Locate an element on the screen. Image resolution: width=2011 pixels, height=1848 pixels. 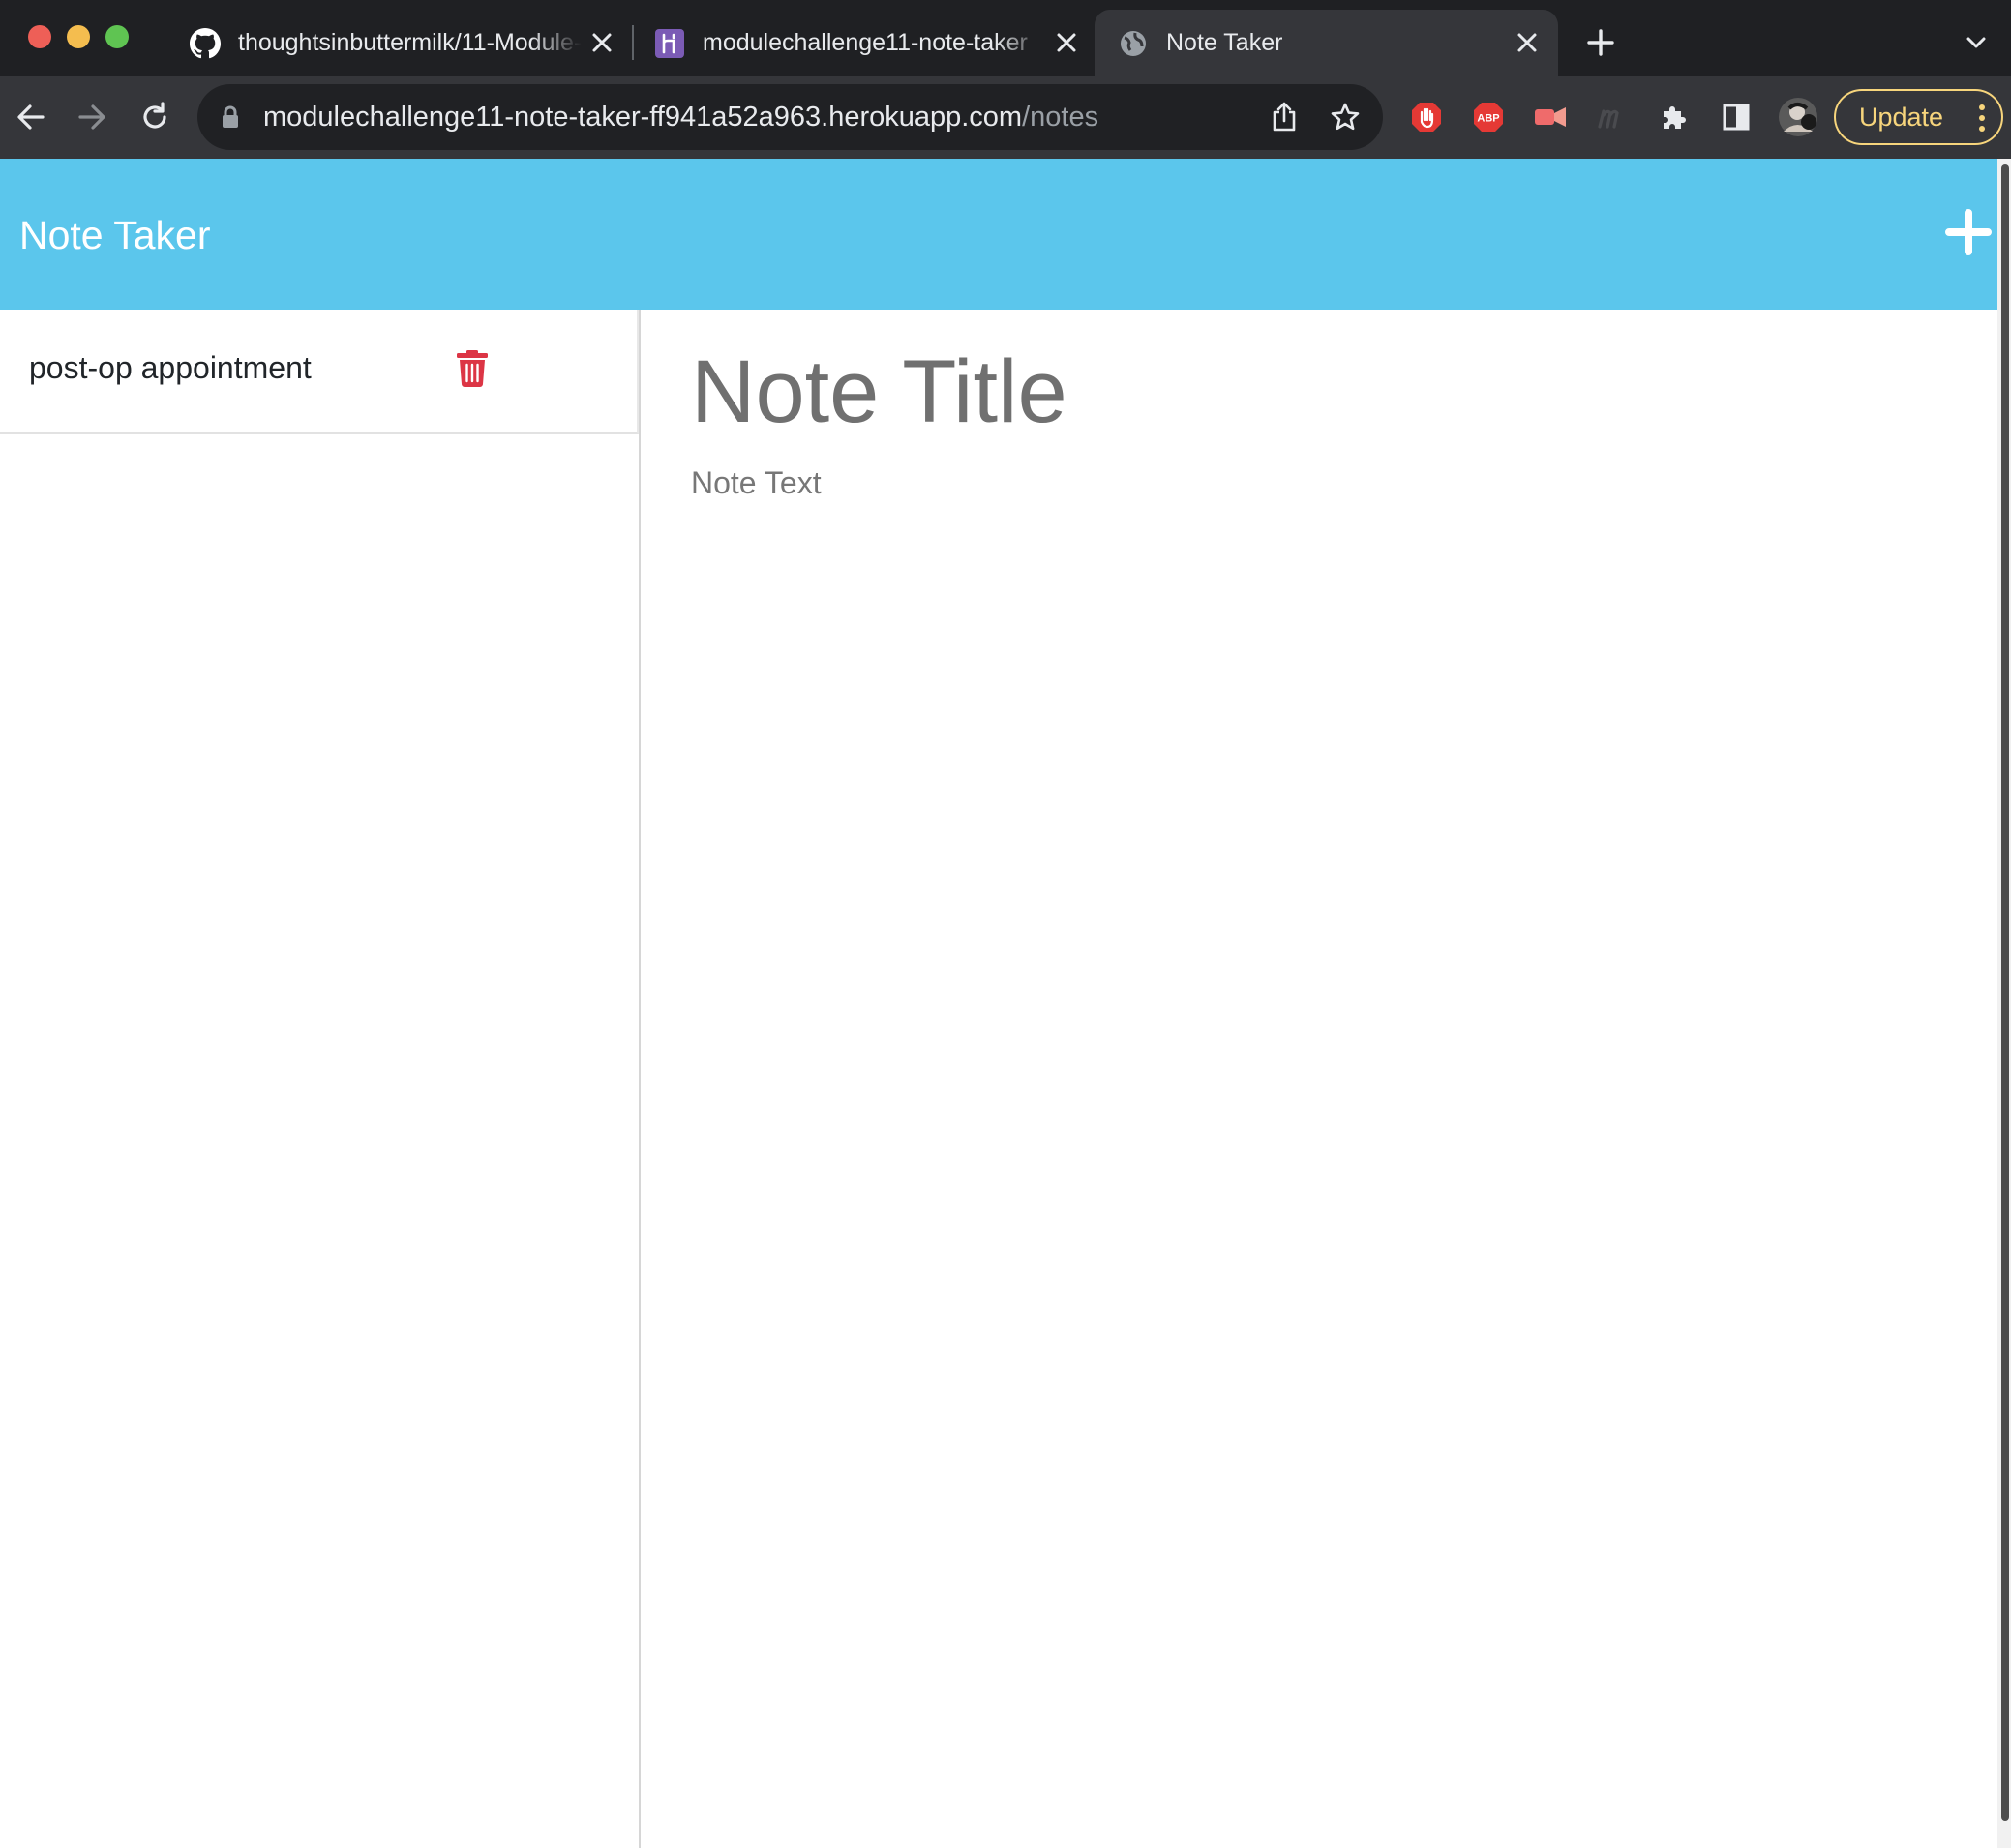
new-note-plus-icon is located at coordinates (1968, 232).